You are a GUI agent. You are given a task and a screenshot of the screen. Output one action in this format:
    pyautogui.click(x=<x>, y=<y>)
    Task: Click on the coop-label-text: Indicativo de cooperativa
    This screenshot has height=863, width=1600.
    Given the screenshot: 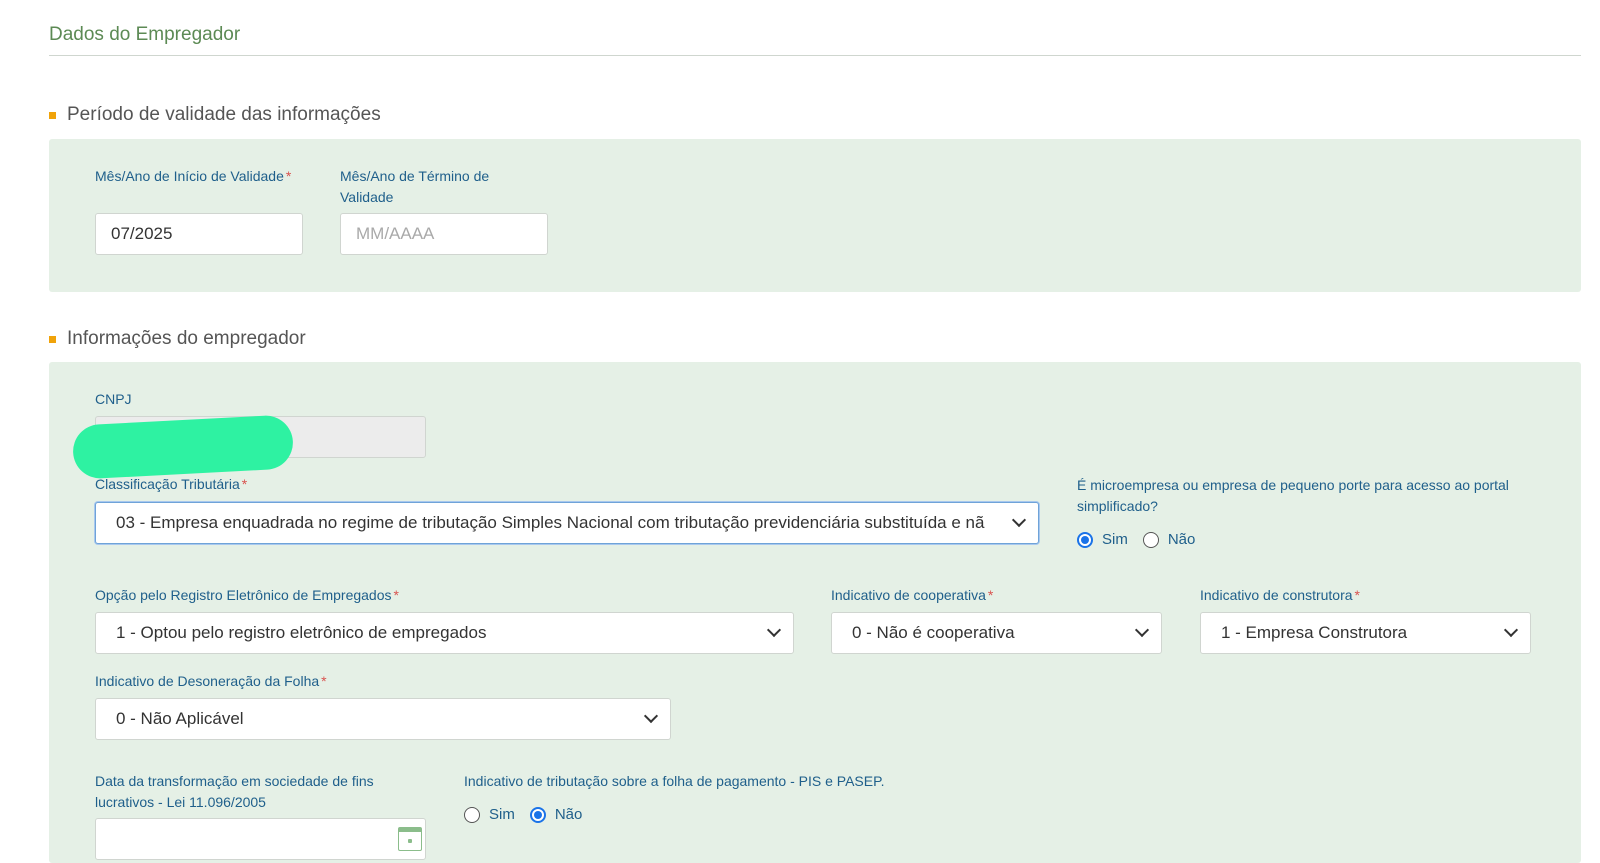 What is the action you would take?
    pyautogui.click(x=908, y=595)
    